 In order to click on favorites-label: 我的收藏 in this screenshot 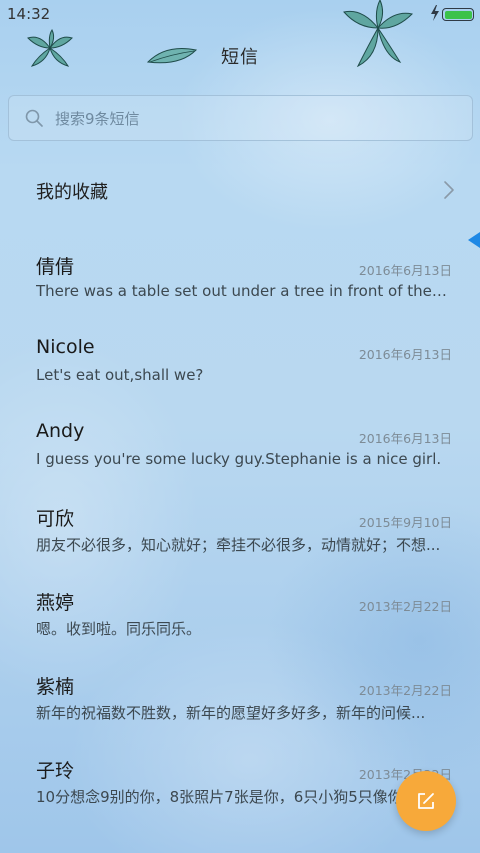, I will do `click(72, 192)`.